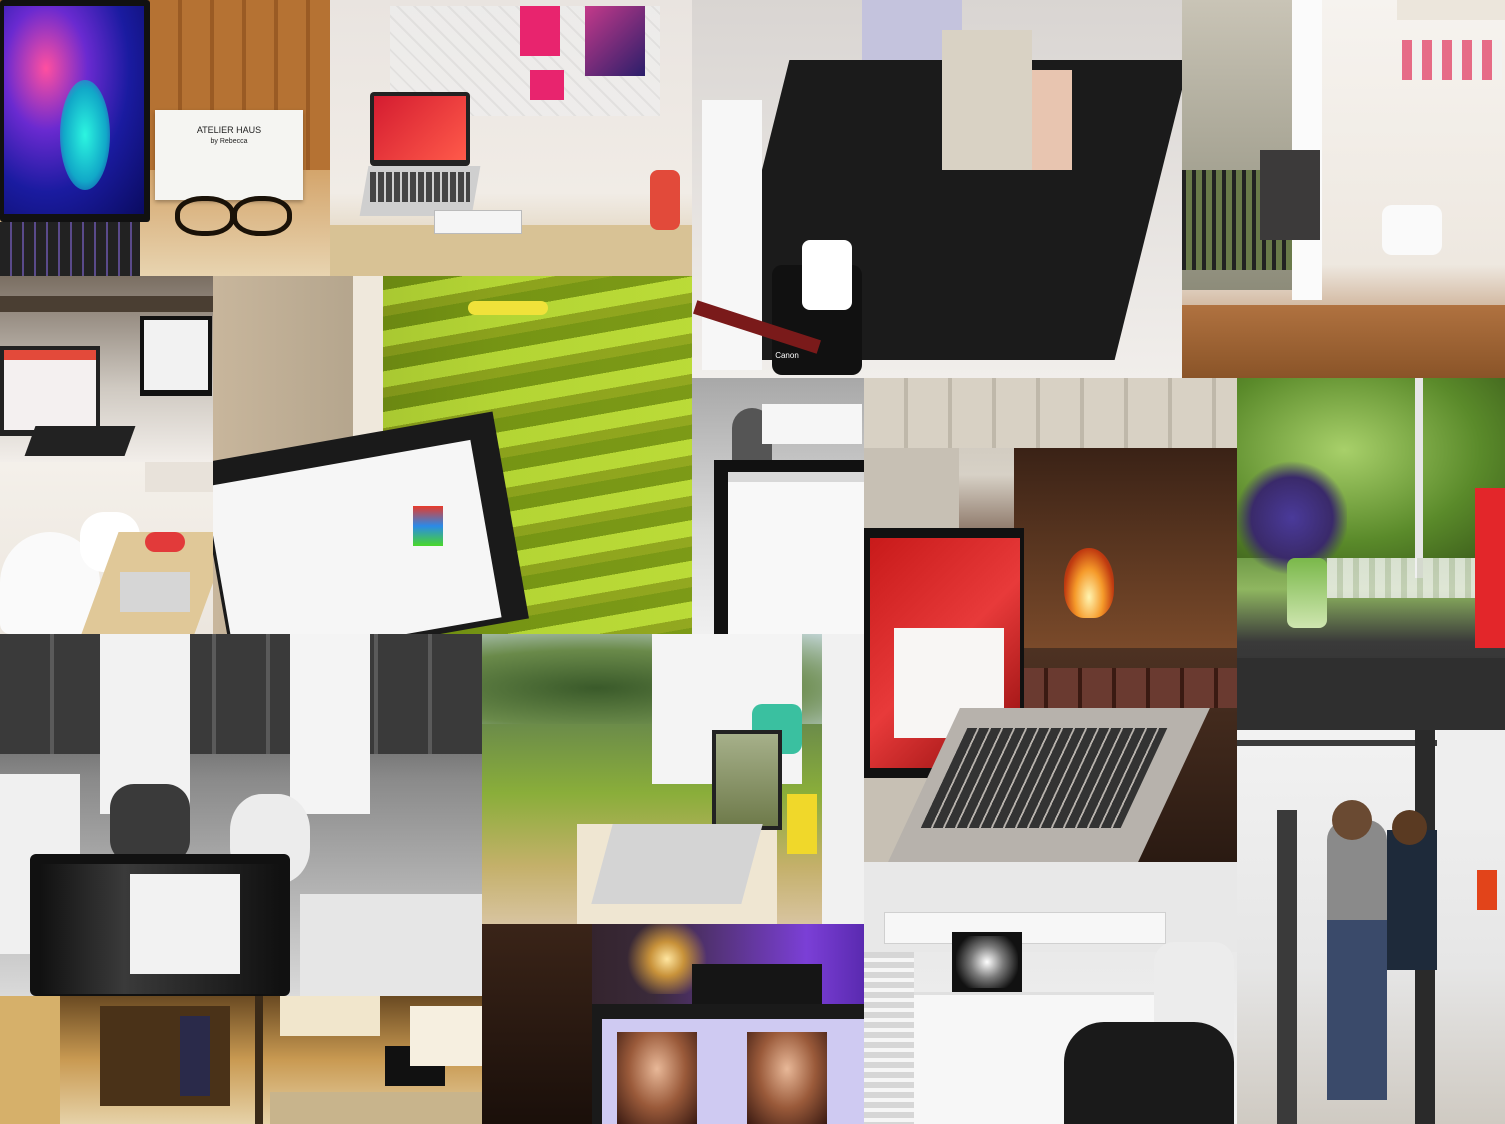  Describe the element at coordinates (778, 506) in the screenshot. I see `photo-small-monitor-desk` at that location.